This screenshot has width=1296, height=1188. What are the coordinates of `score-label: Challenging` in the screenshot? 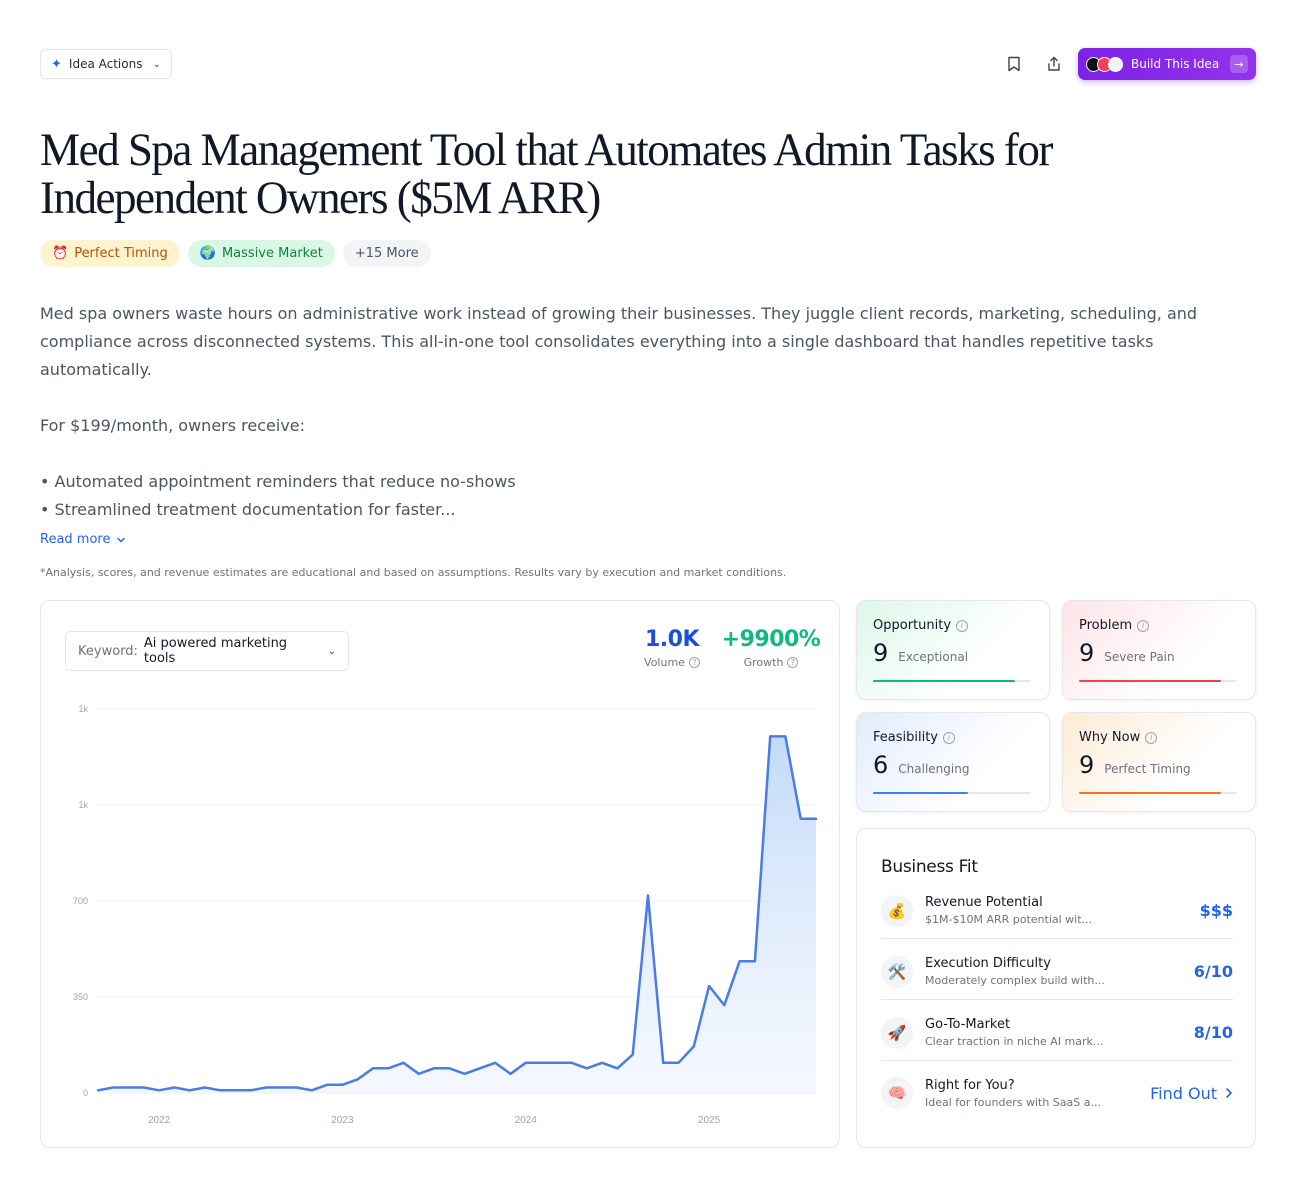 It's located at (934, 769).